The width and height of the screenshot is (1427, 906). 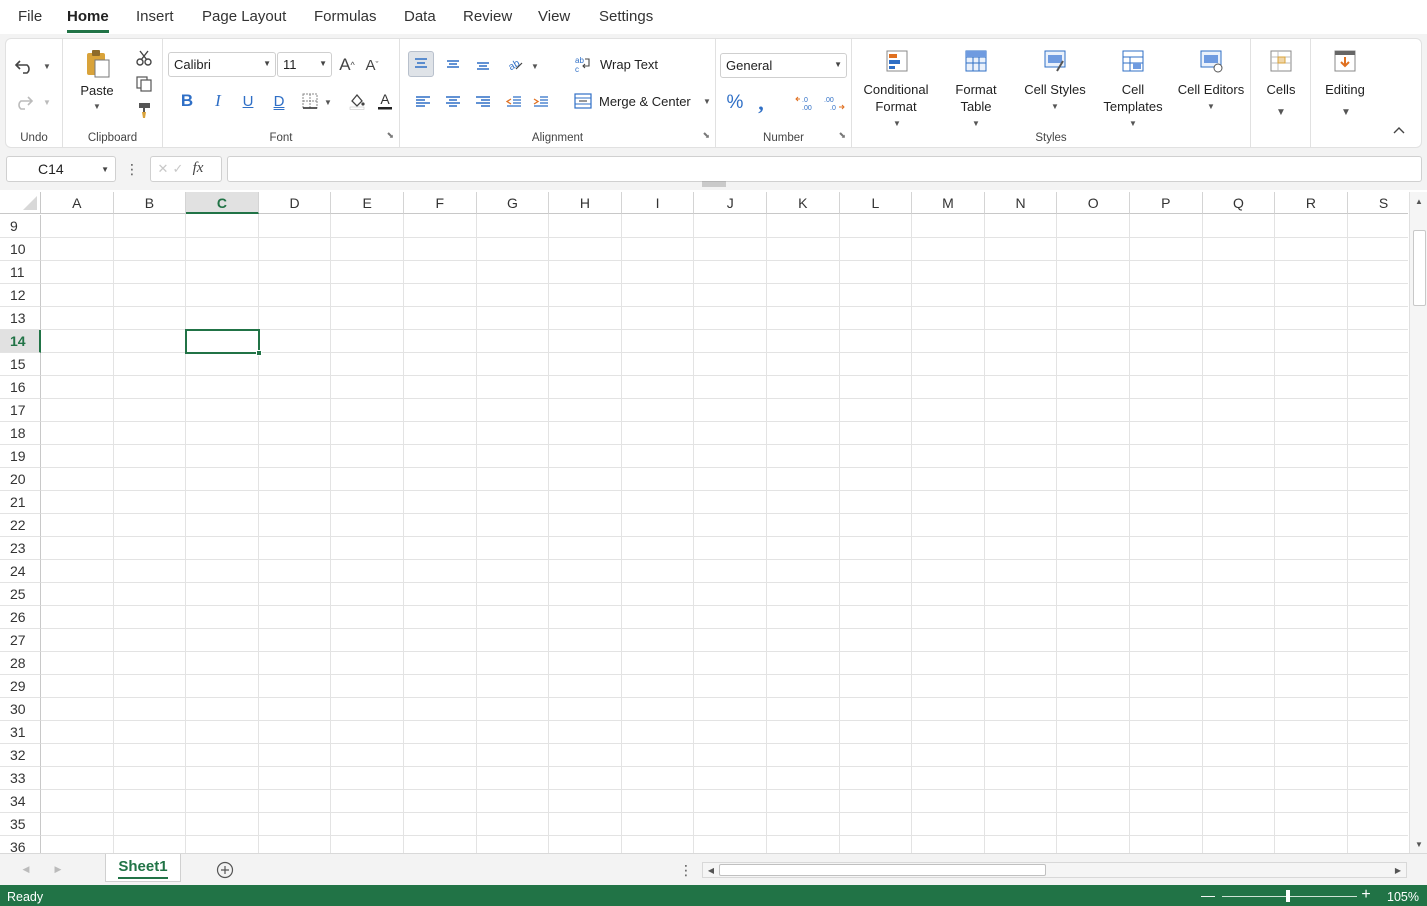 What do you see at coordinates (1419, 844) in the screenshot?
I see `scroll-down-icon: ▼` at bounding box center [1419, 844].